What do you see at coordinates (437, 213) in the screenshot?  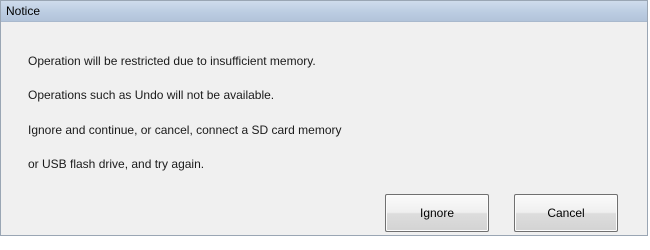 I see `ignore-button: Ignore` at bounding box center [437, 213].